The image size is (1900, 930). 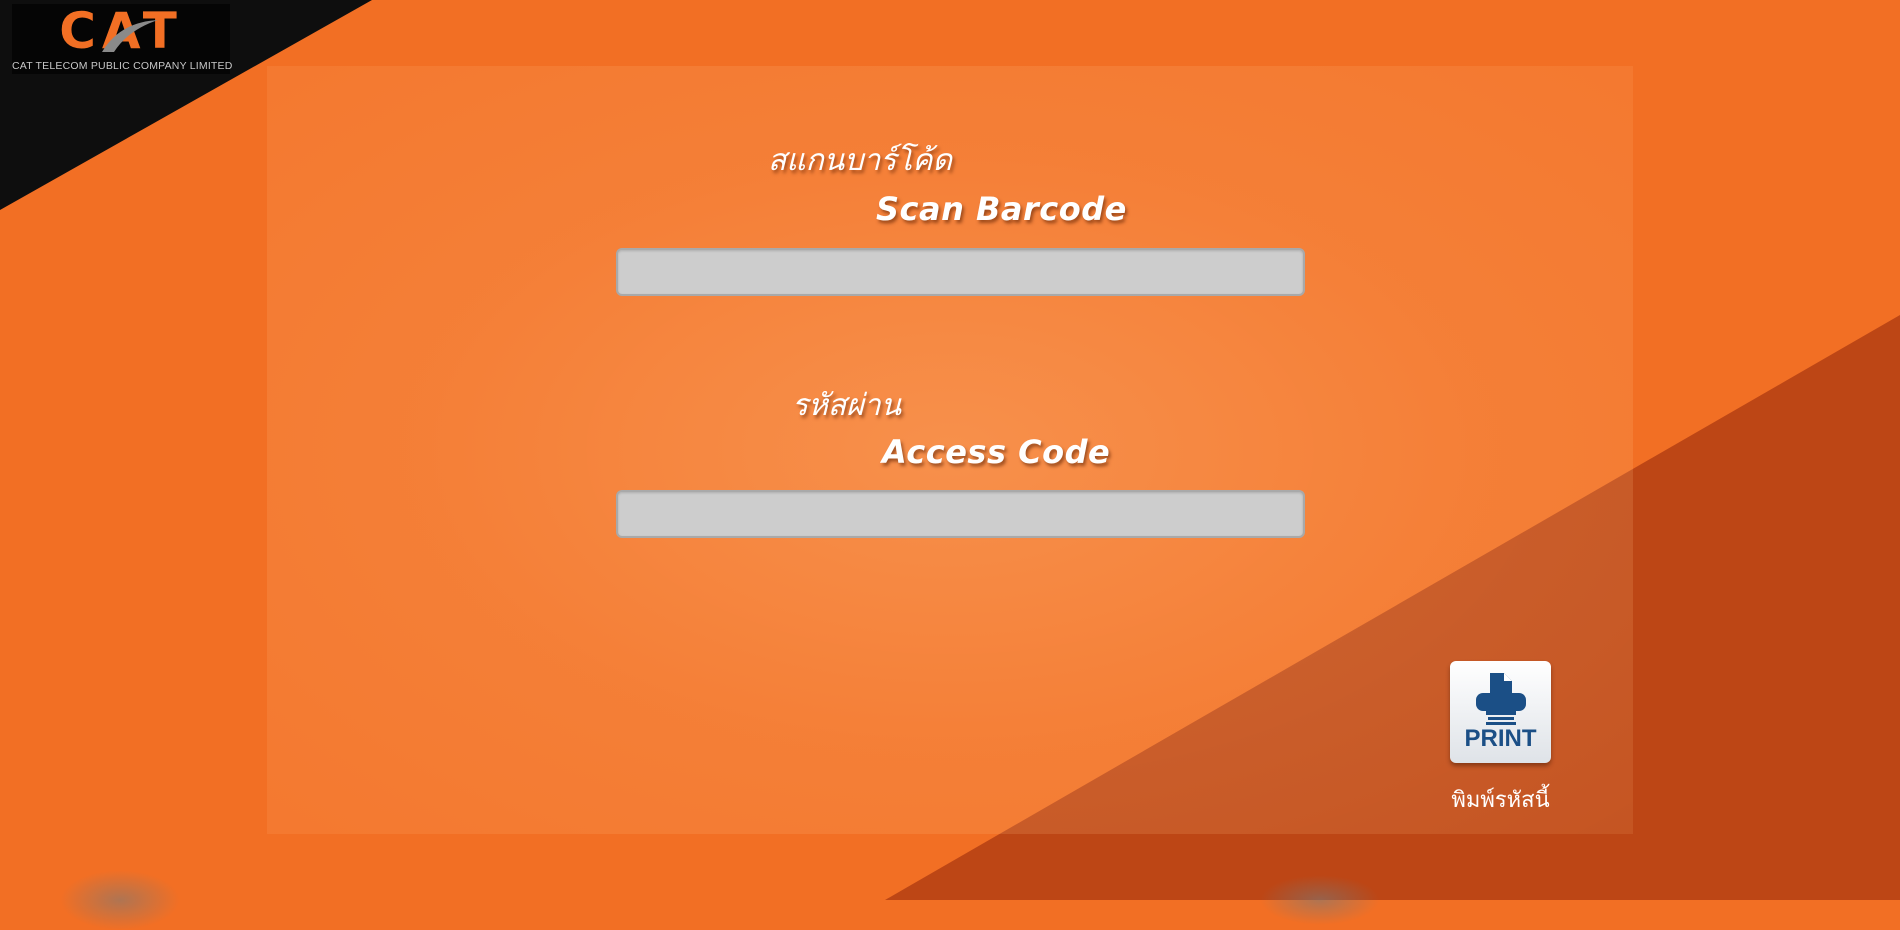 I want to click on print-caption: พิมพ์รหัสนี้, so click(x=1500, y=800).